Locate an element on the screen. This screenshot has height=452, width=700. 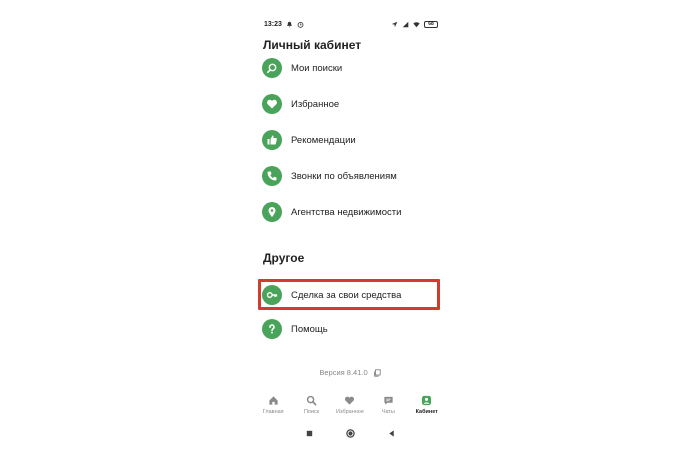
question-icon is located at coordinates (272, 329).